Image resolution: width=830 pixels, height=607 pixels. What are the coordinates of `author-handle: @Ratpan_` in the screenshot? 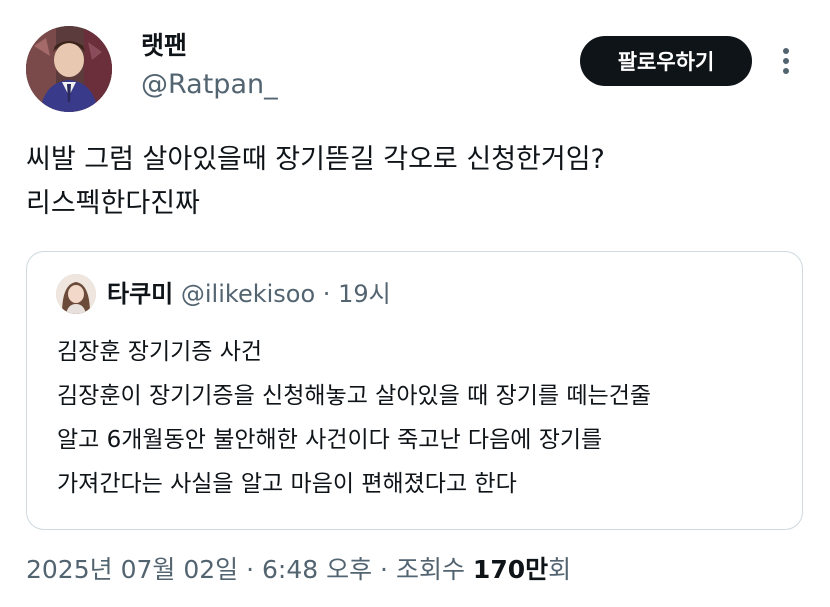 It's located at (209, 85).